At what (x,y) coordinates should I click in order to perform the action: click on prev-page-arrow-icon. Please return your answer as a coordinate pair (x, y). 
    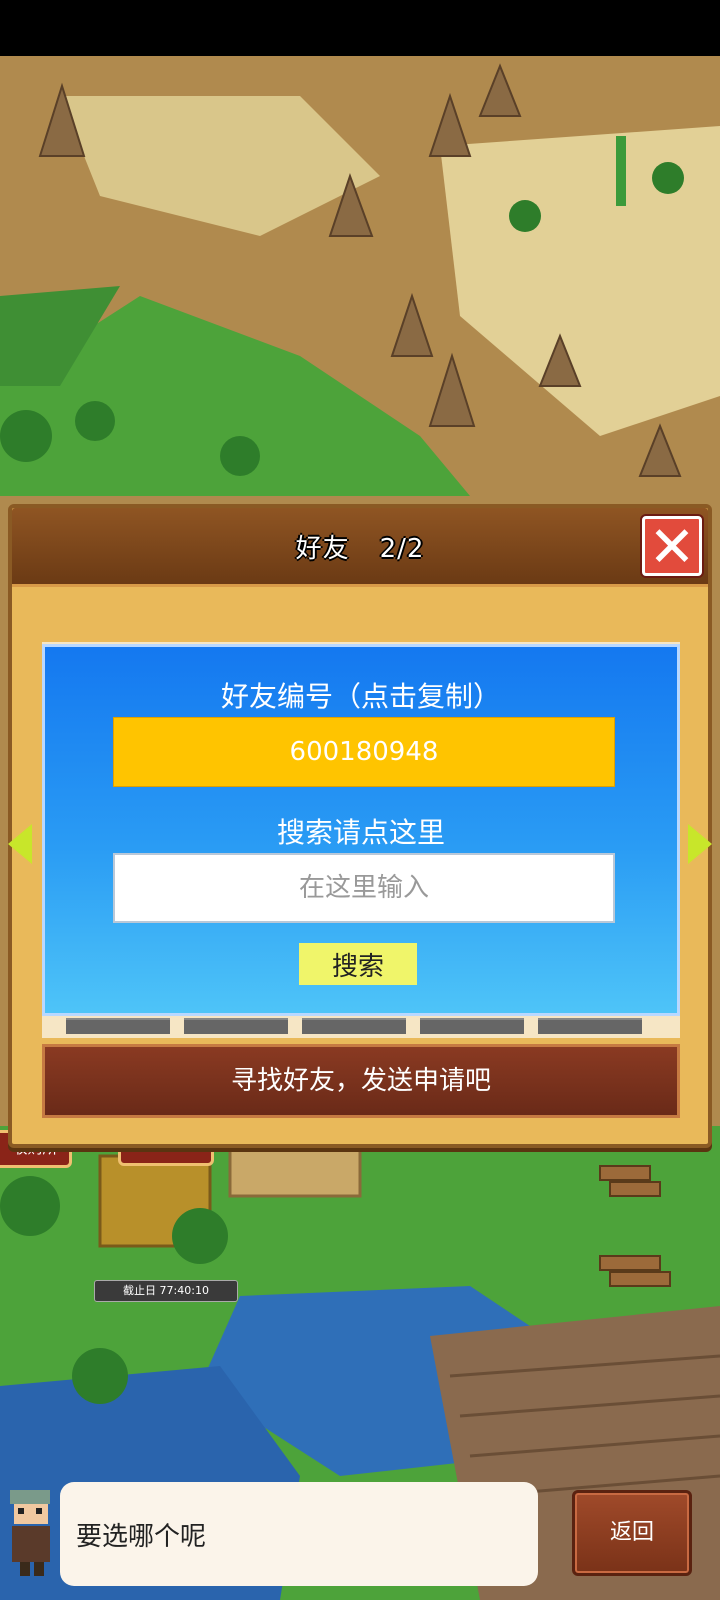
    Looking at the image, I should click on (20, 844).